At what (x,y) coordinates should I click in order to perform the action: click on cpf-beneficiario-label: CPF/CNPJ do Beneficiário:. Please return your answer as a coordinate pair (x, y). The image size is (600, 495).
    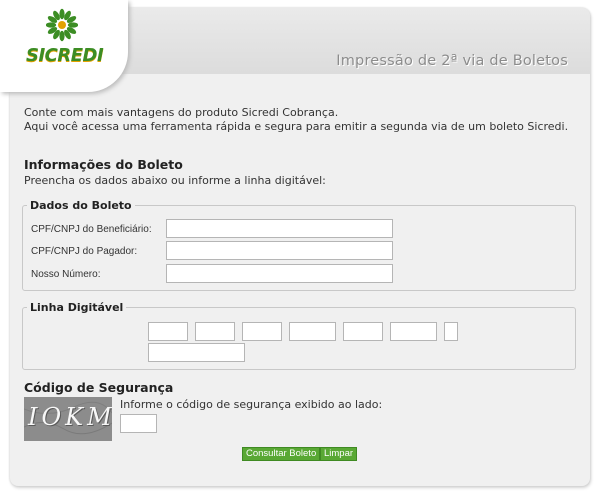
    Looking at the image, I should click on (91, 229).